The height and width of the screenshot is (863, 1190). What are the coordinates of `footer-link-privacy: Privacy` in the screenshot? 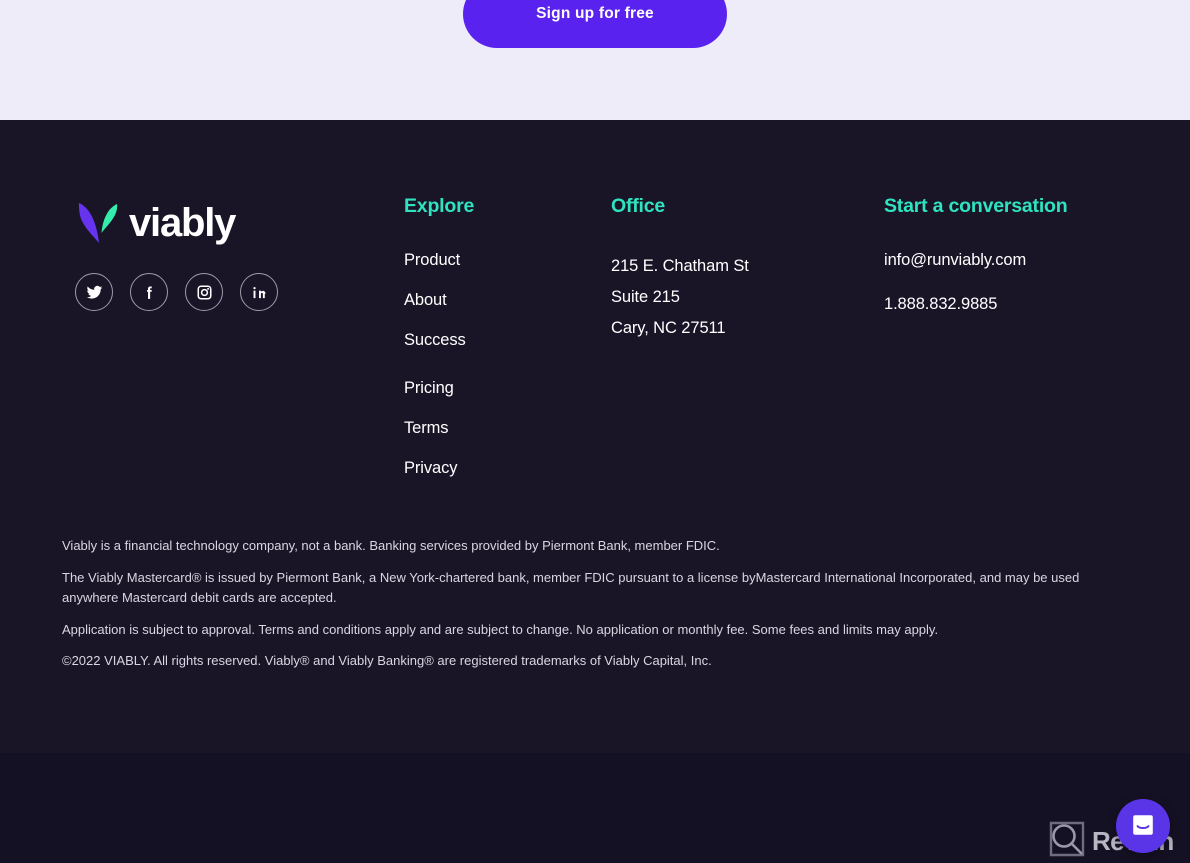 It's located at (431, 468).